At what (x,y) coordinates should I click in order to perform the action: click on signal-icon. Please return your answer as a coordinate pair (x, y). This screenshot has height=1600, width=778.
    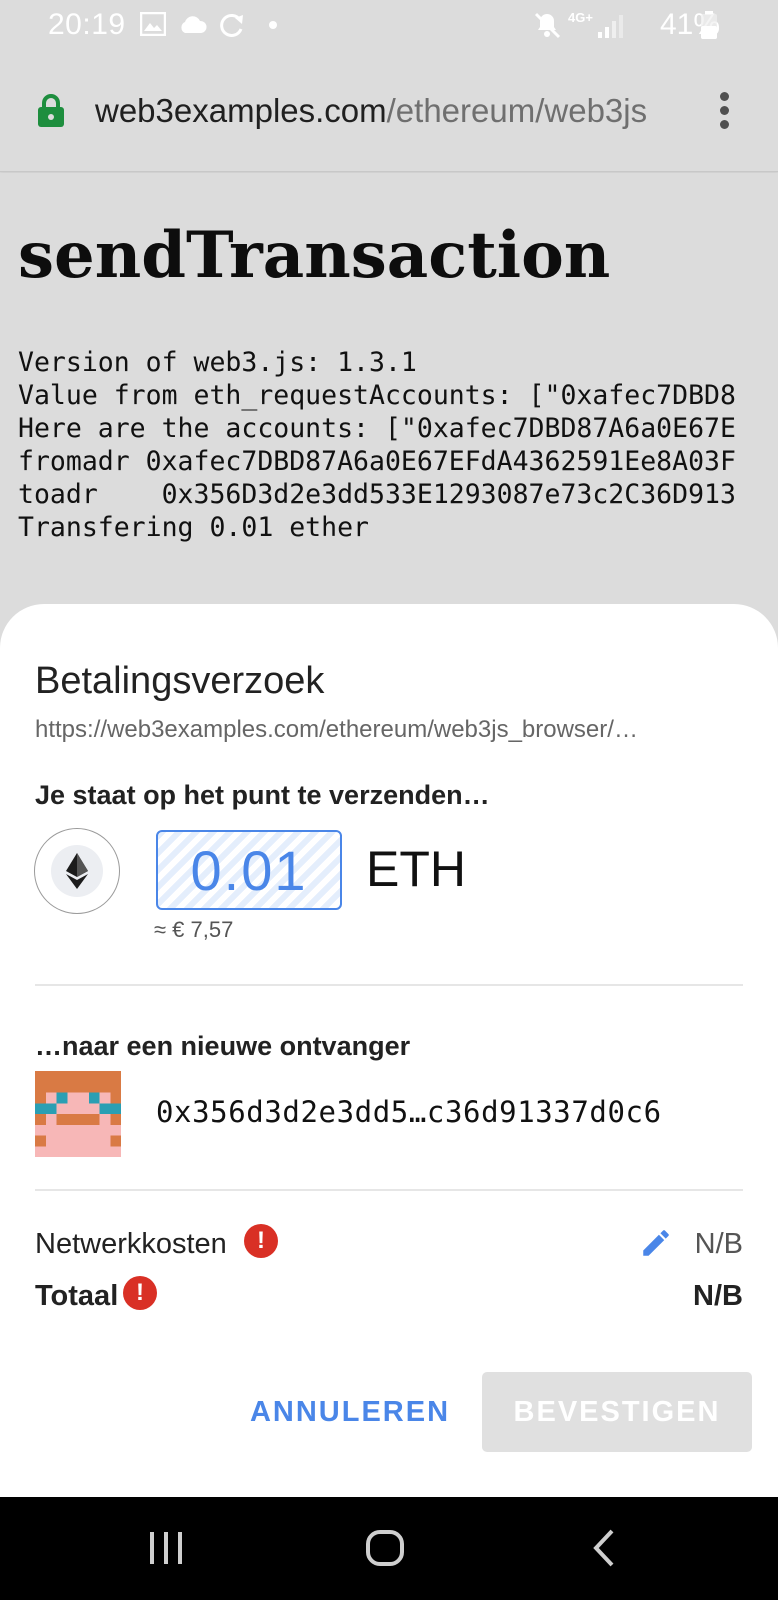
    Looking at the image, I should click on (610, 26).